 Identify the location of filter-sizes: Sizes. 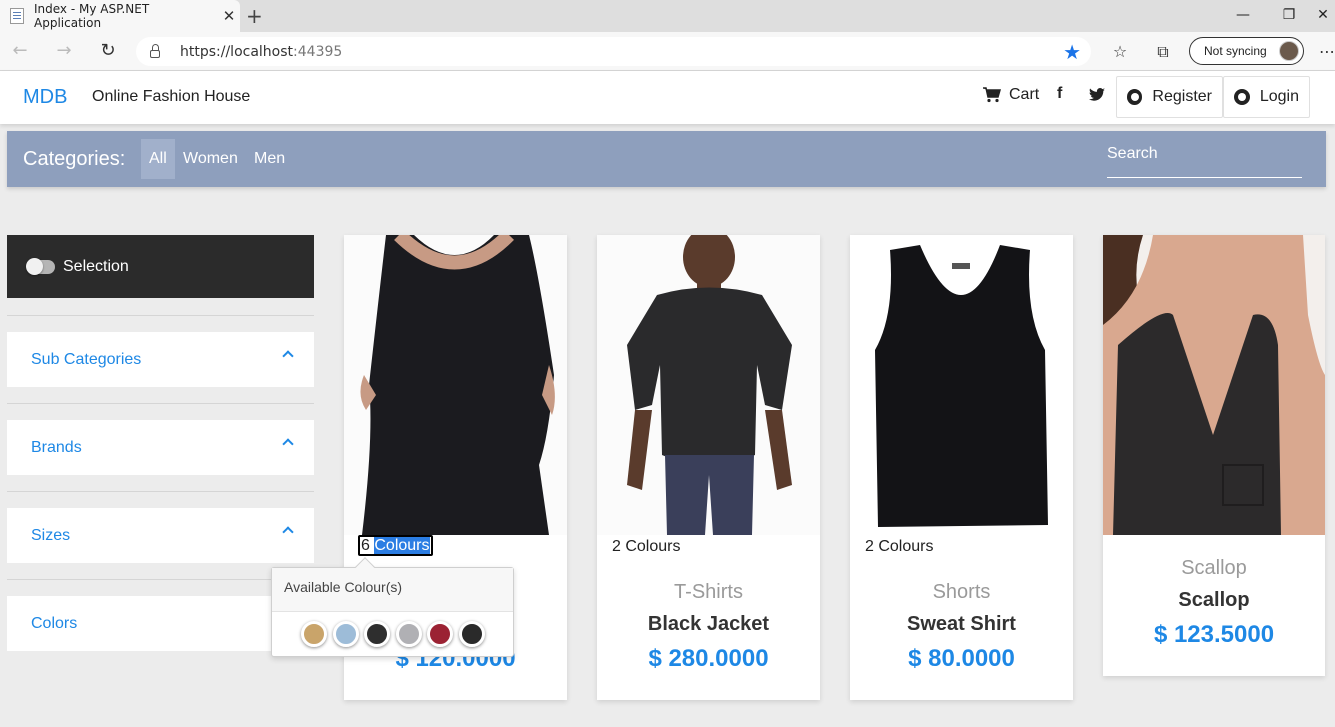
(160, 535).